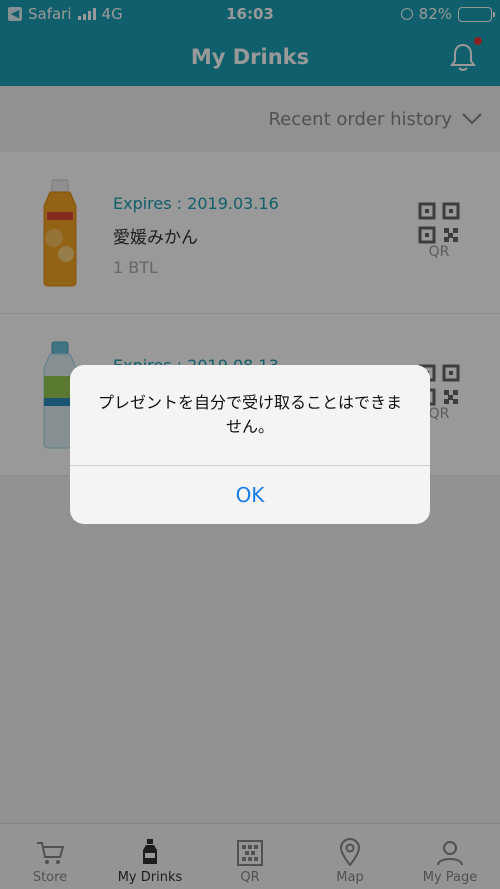 This screenshot has height=889, width=500. Describe the element at coordinates (249, 414) in the screenshot. I see `alert-message: プレゼントを自分で受け取ることはできません。` at that location.